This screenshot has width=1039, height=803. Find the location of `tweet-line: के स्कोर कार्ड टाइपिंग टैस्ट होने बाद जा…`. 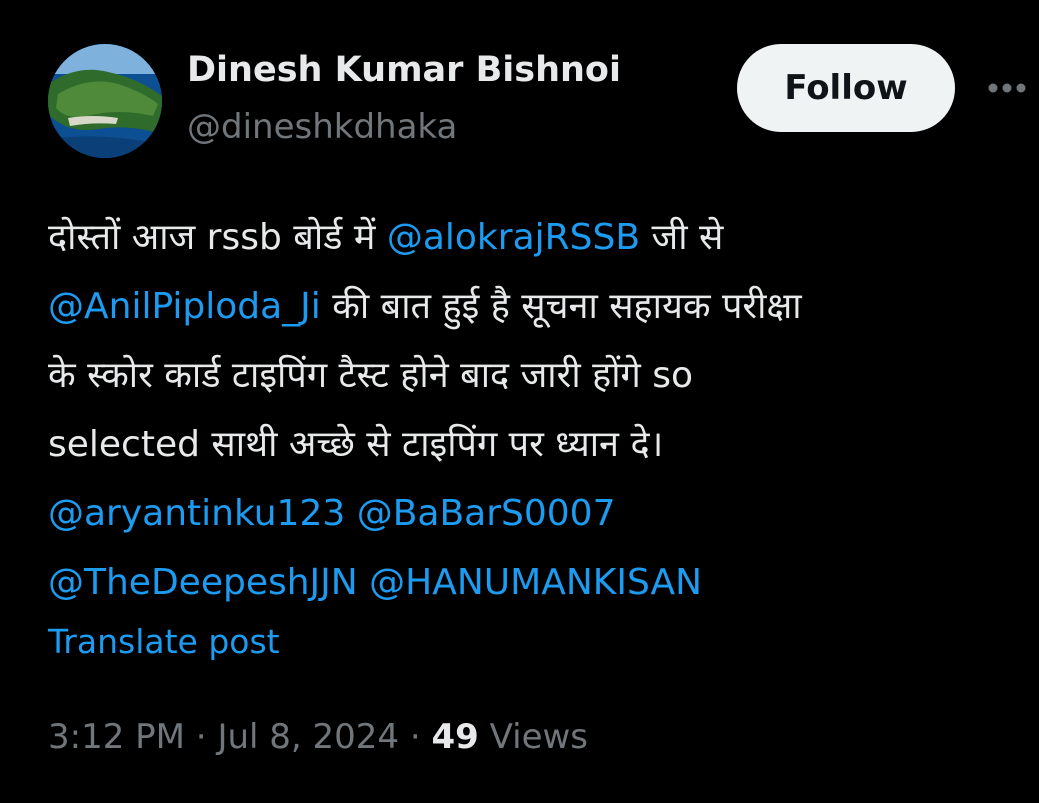

tweet-line: के स्कोर कार्ड टाइपिंग टैस्ट होने बाद जा… is located at coordinates (371, 375).